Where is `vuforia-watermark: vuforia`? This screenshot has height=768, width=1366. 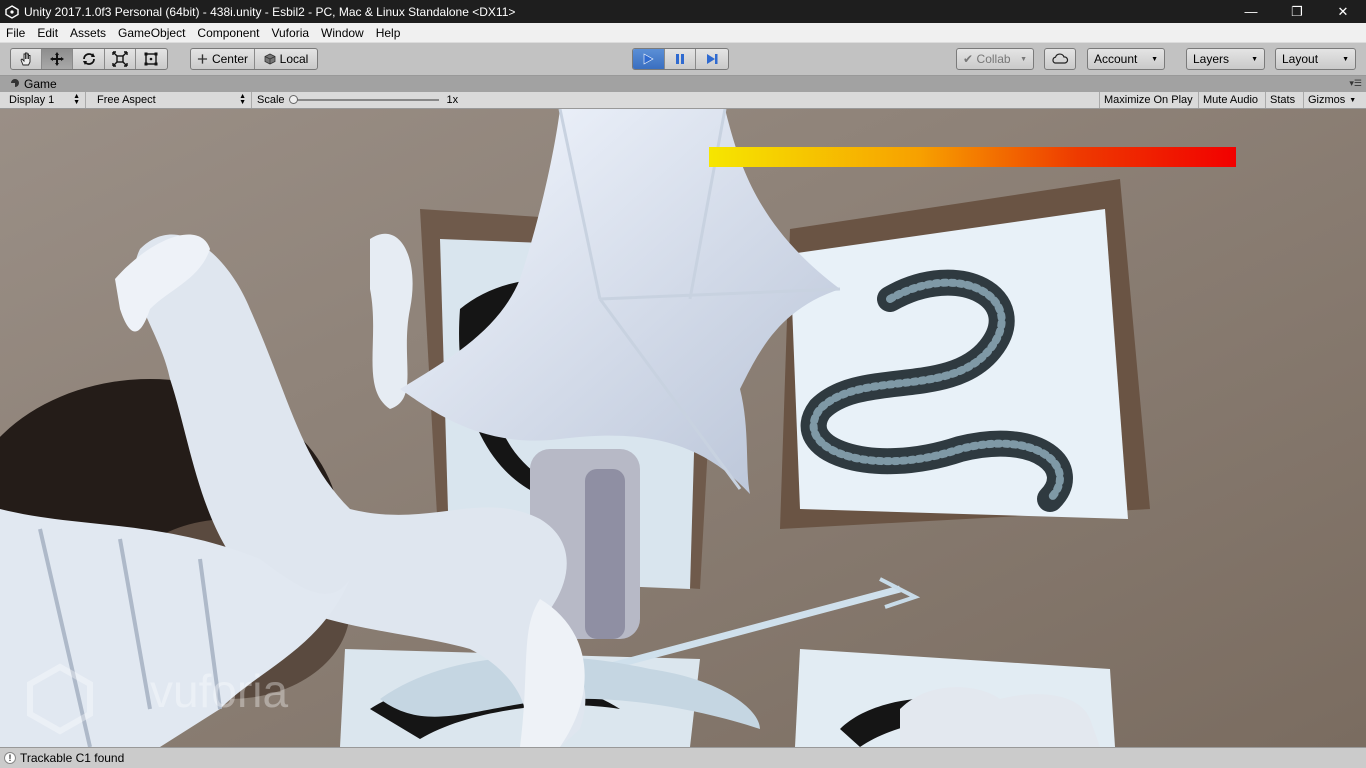 vuforia-watermark: vuforia is located at coordinates (219, 691).